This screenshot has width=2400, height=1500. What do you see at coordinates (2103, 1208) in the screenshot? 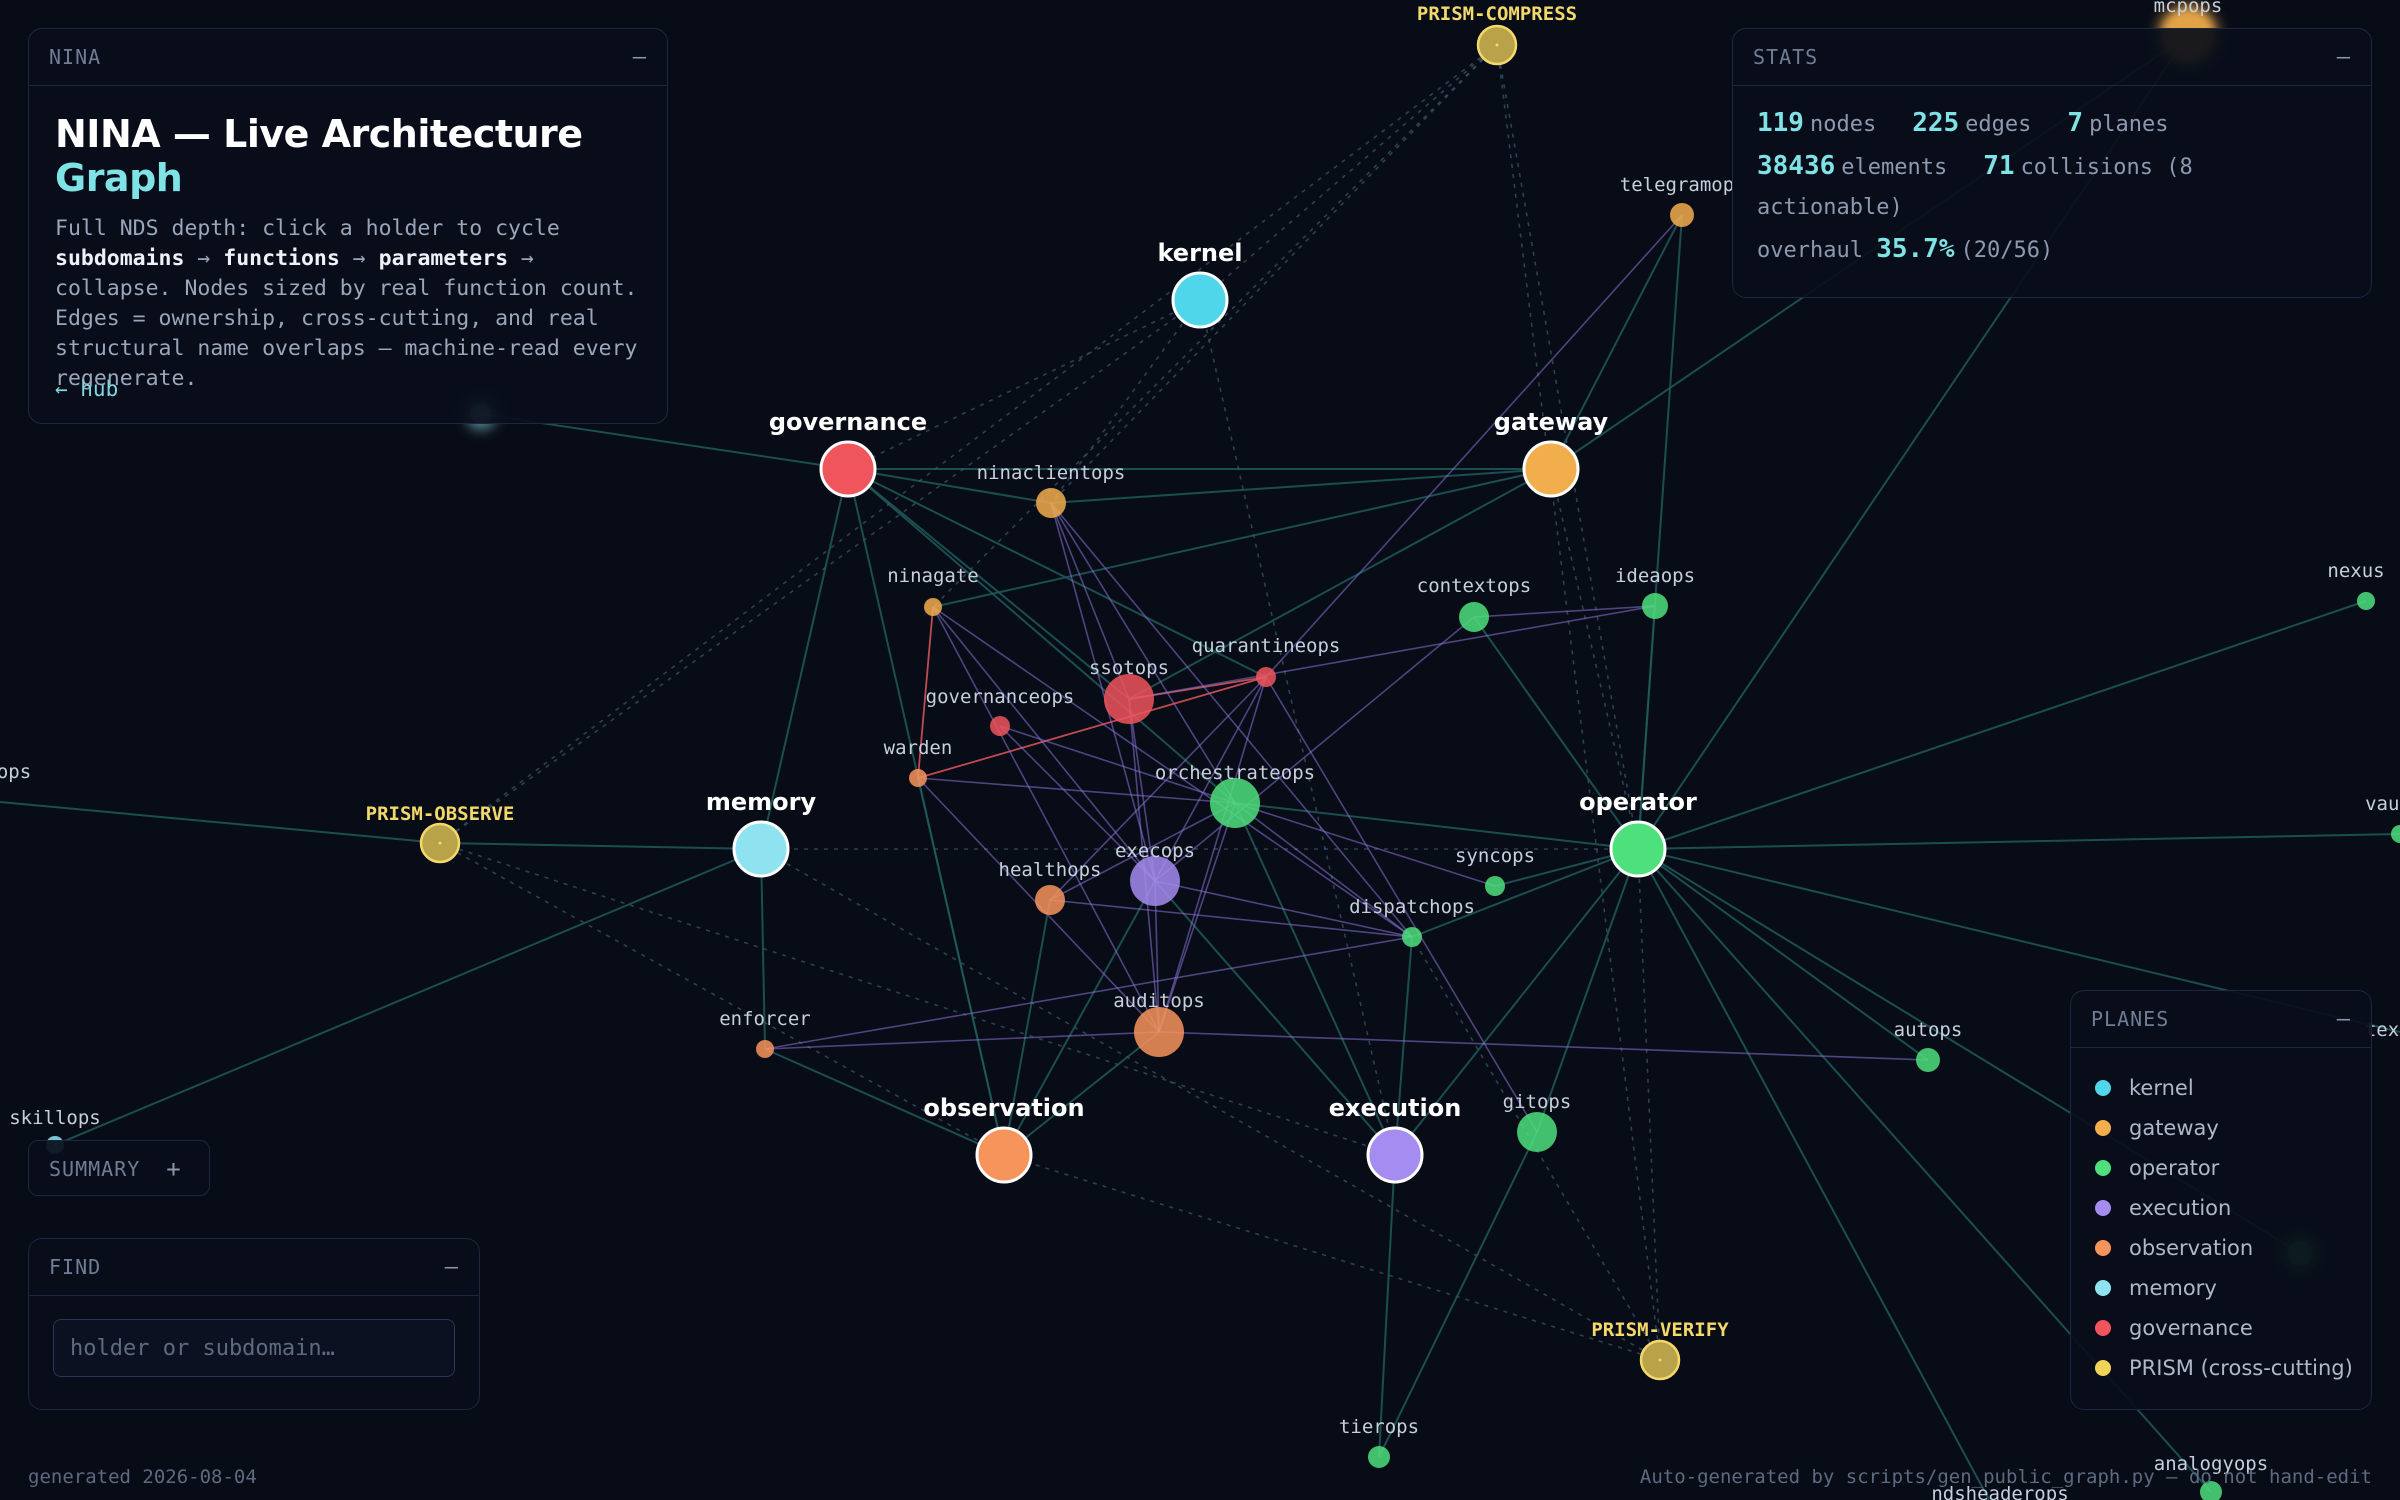
I see `legend-color-dot-icon` at bounding box center [2103, 1208].